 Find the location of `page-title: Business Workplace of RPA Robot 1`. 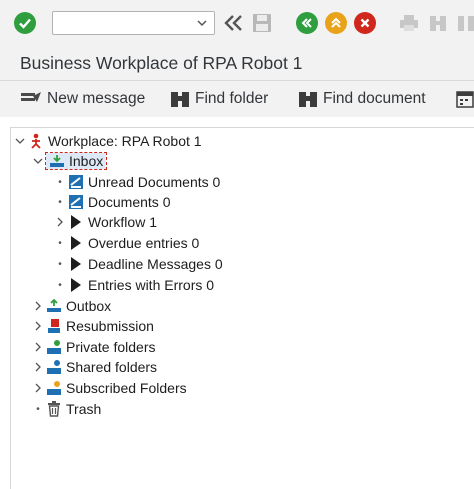

page-title: Business Workplace of RPA Robot 1 is located at coordinates (237, 63).